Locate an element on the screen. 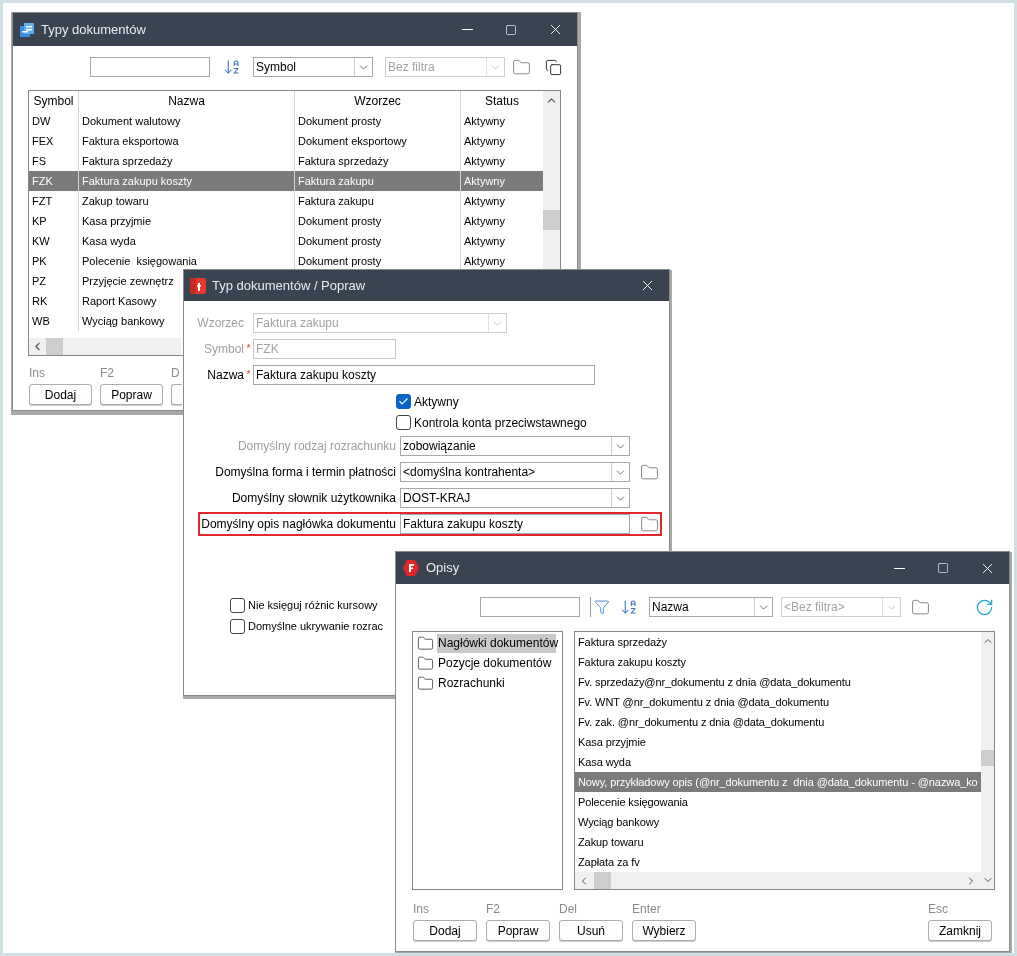  table-row: WB Wyciąg bankowy is located at coordinates (105, 321).